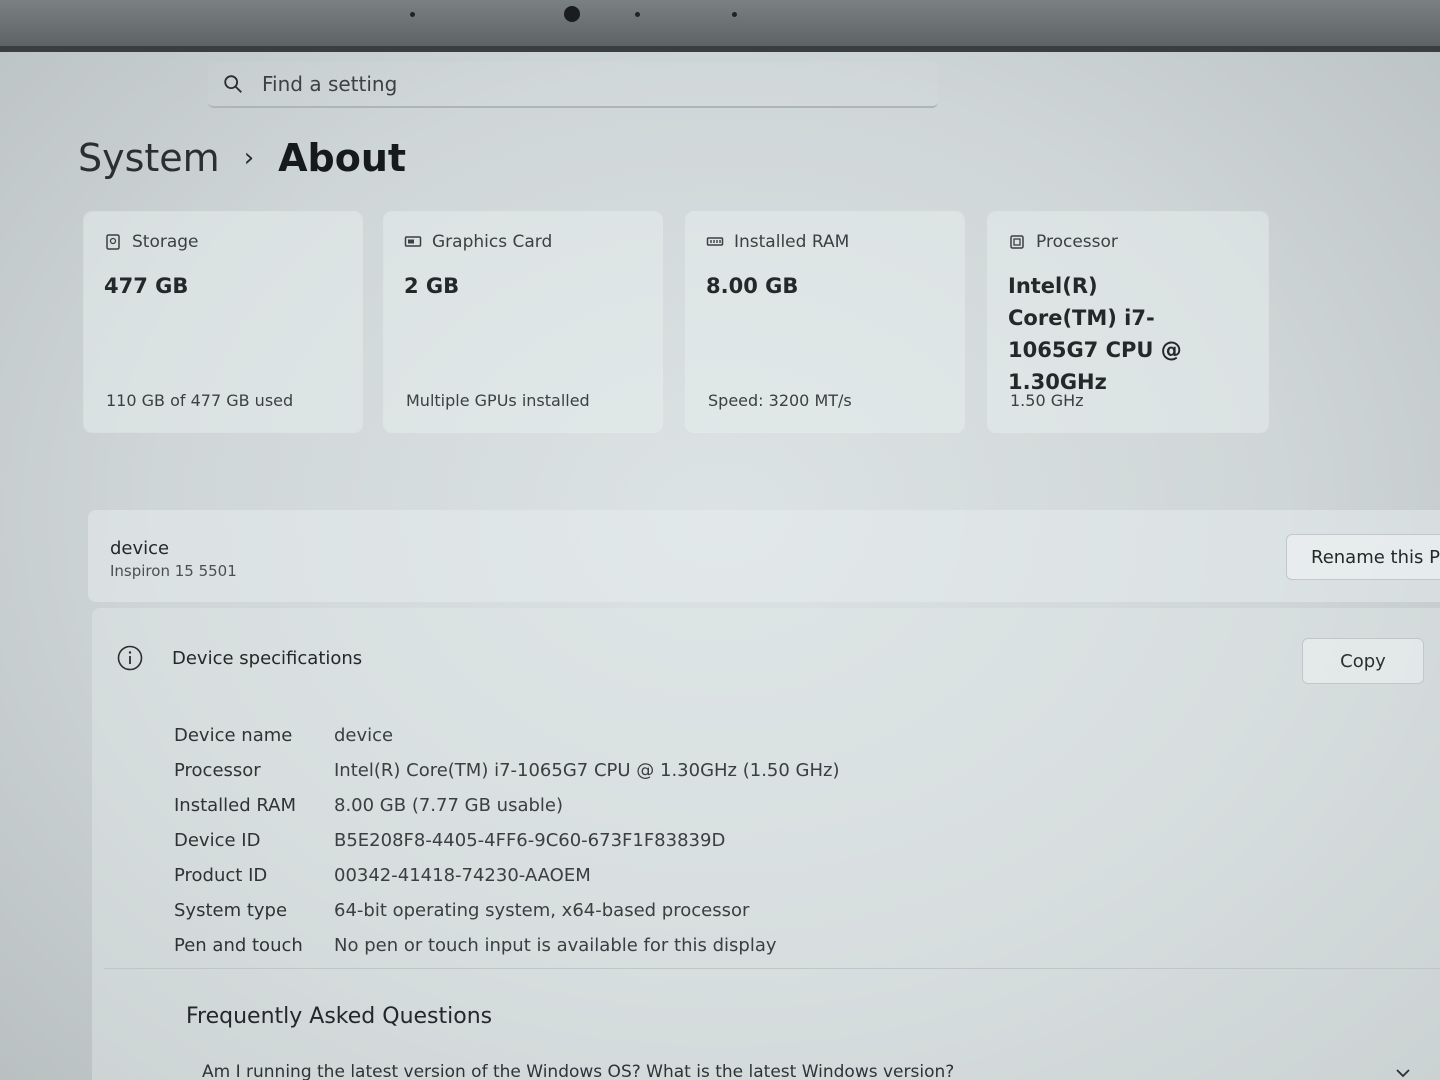  I want to click on spec-label: System type, so click(231, 910).